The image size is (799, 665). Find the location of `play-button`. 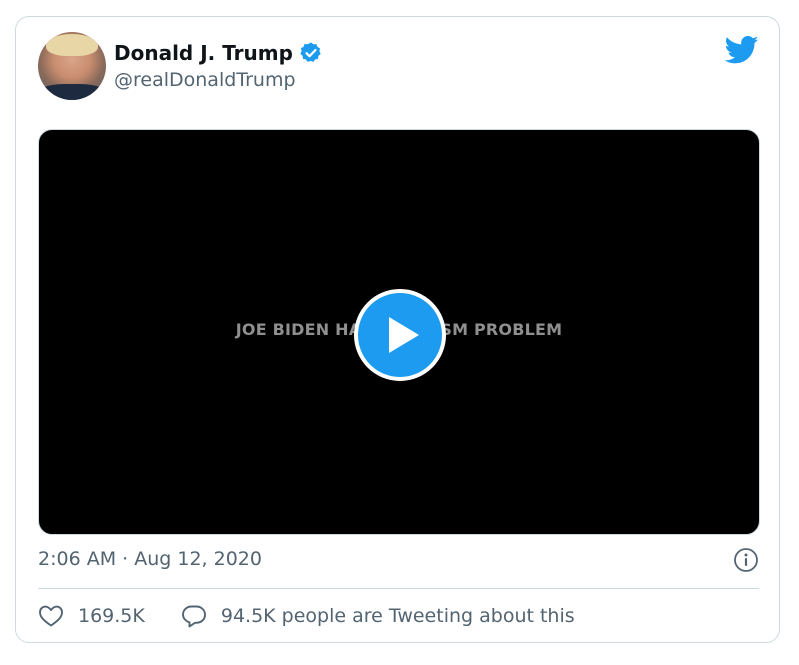

play-button is located at coordinates (400, 335).